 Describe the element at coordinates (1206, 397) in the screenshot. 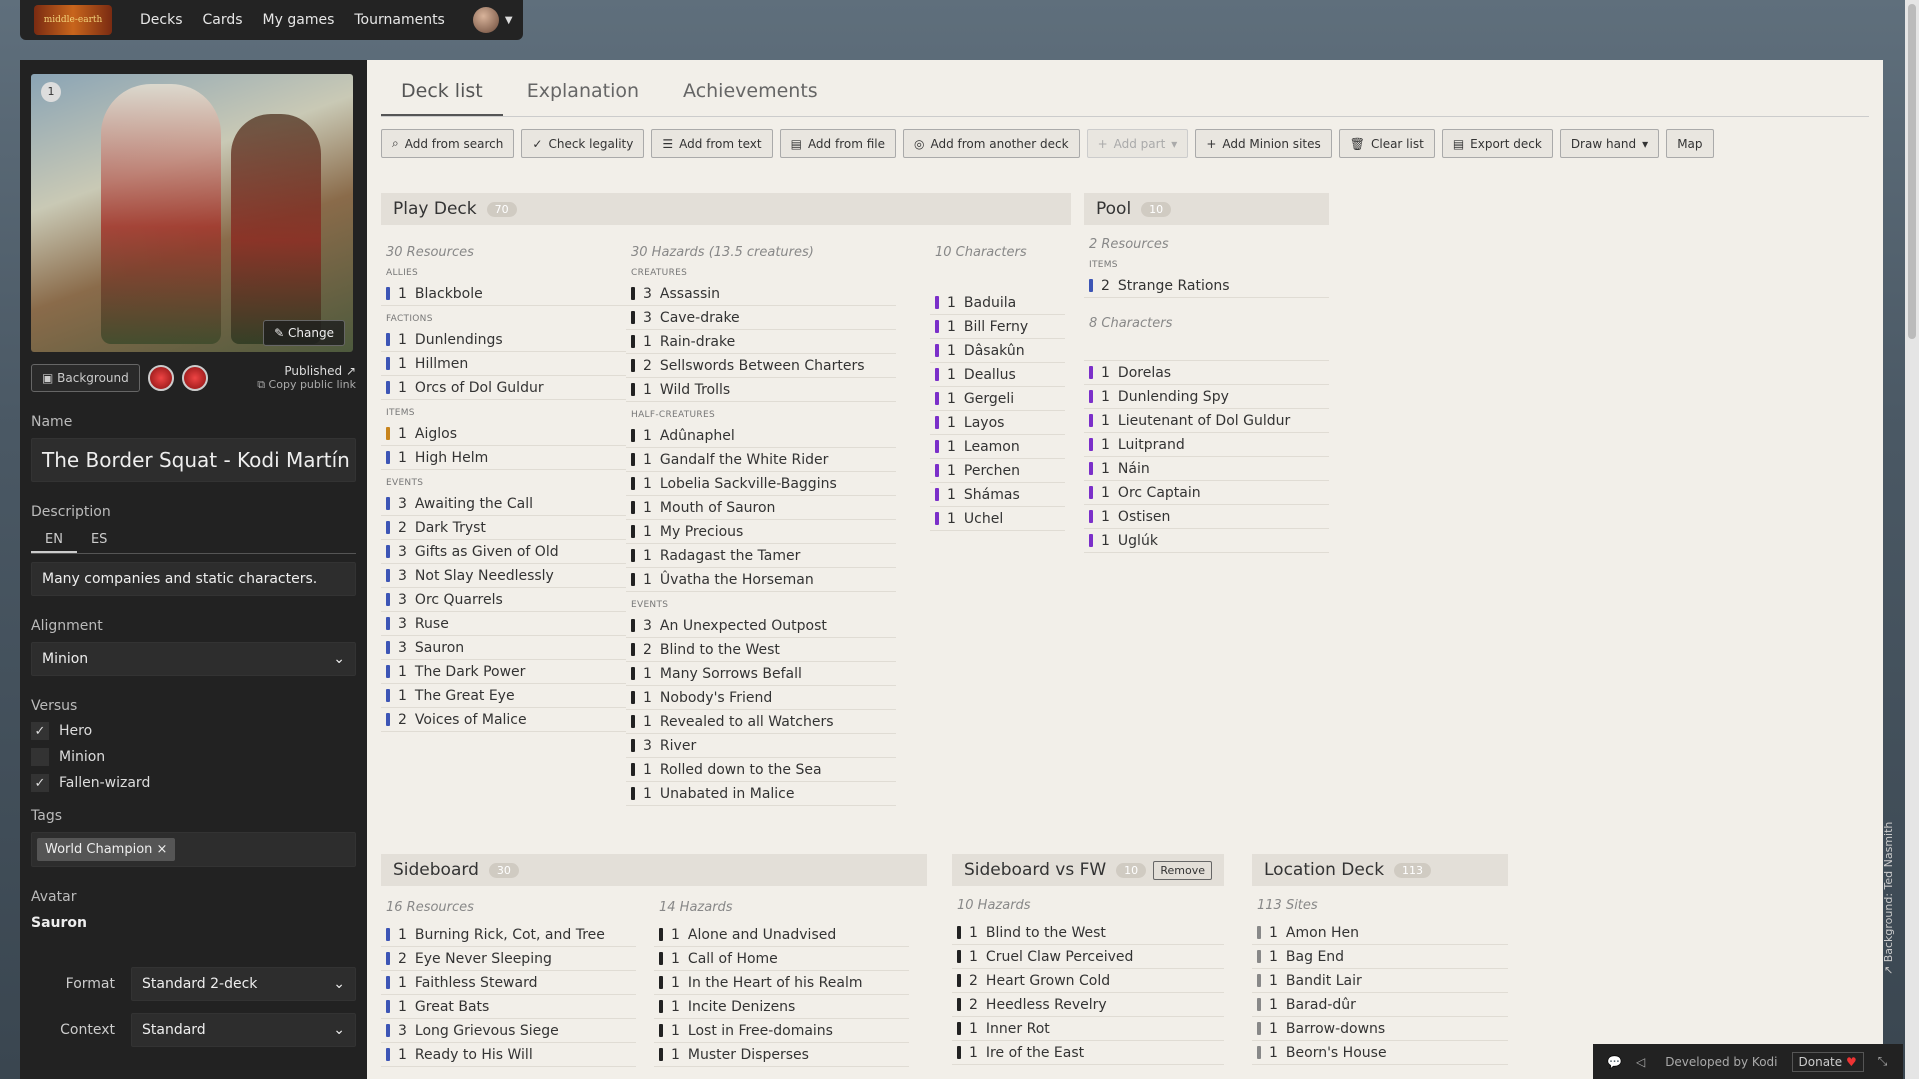

I see `card-row: 1 Dunlending Spy` at that location.